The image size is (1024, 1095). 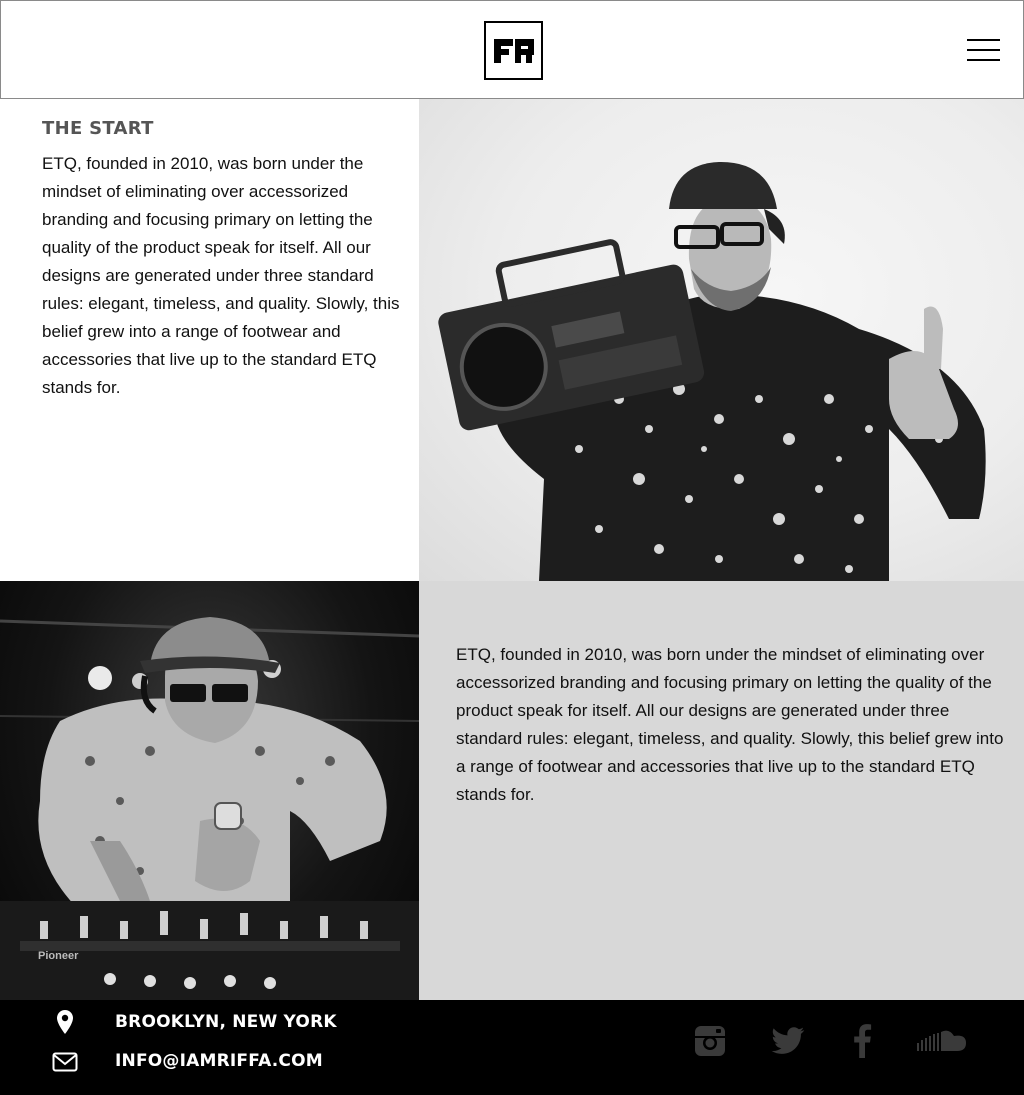 What do you see at coordinates (984, 50) in the screenshot?
I see `hamburger-menu-icon` at bounding box center [984, 50].